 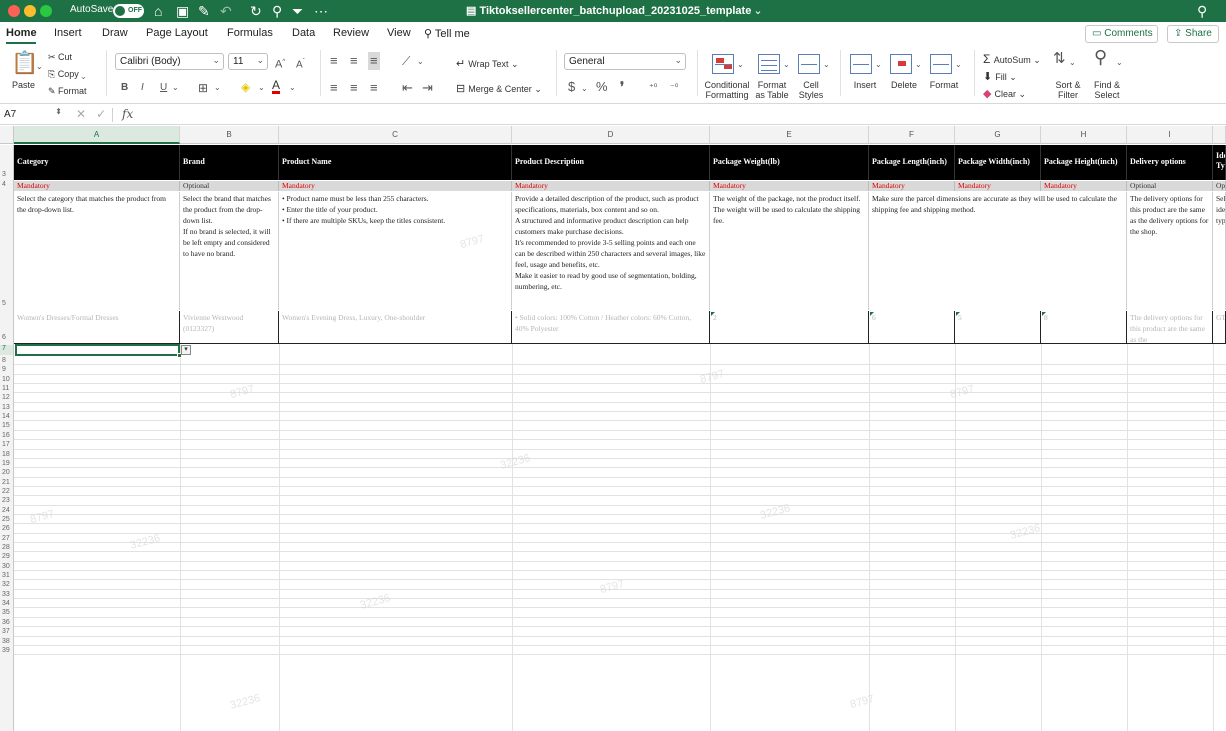 I want to click on column-header-i: I, so click(x=1170, y=135).